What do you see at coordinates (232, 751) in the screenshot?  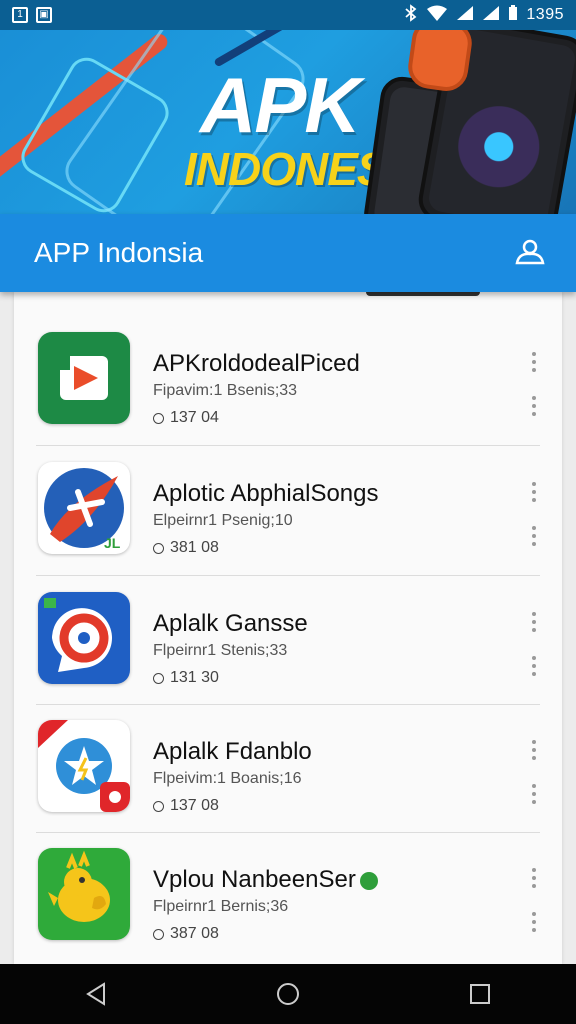 I see `app-name: Aplalk Fdanblo` at bounding box center [232, 751].